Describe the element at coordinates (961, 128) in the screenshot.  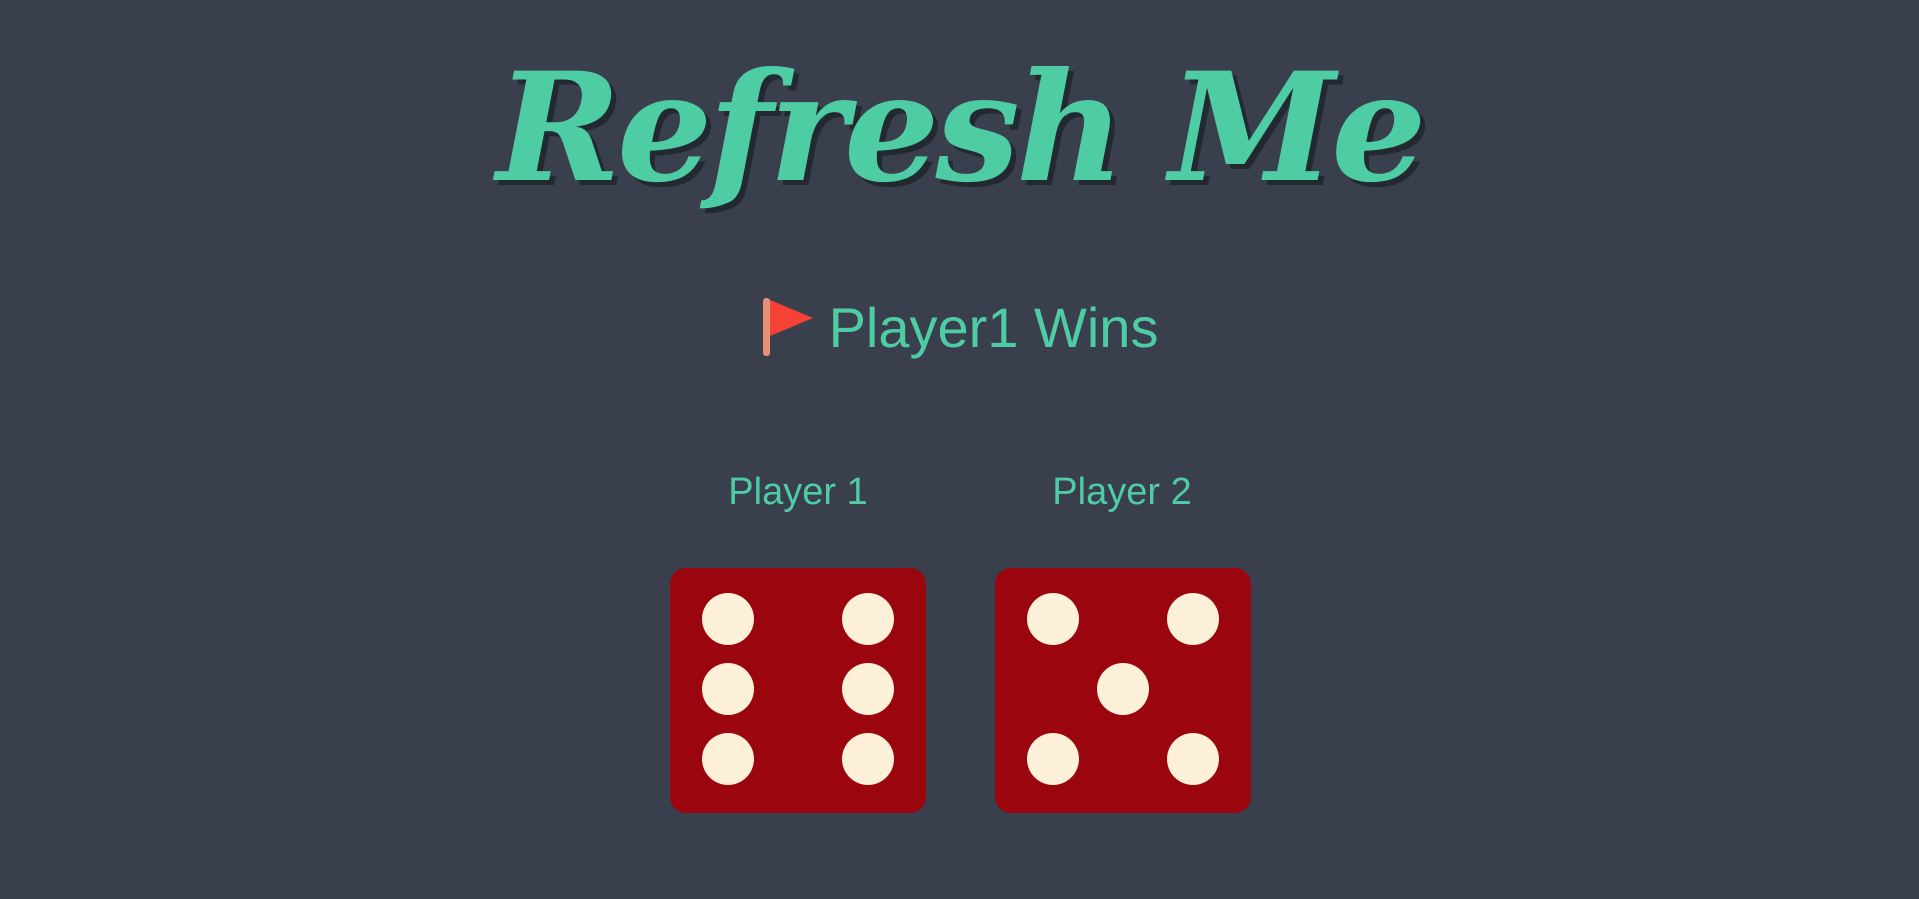
I see `page-title: Refresh Me` at that location.